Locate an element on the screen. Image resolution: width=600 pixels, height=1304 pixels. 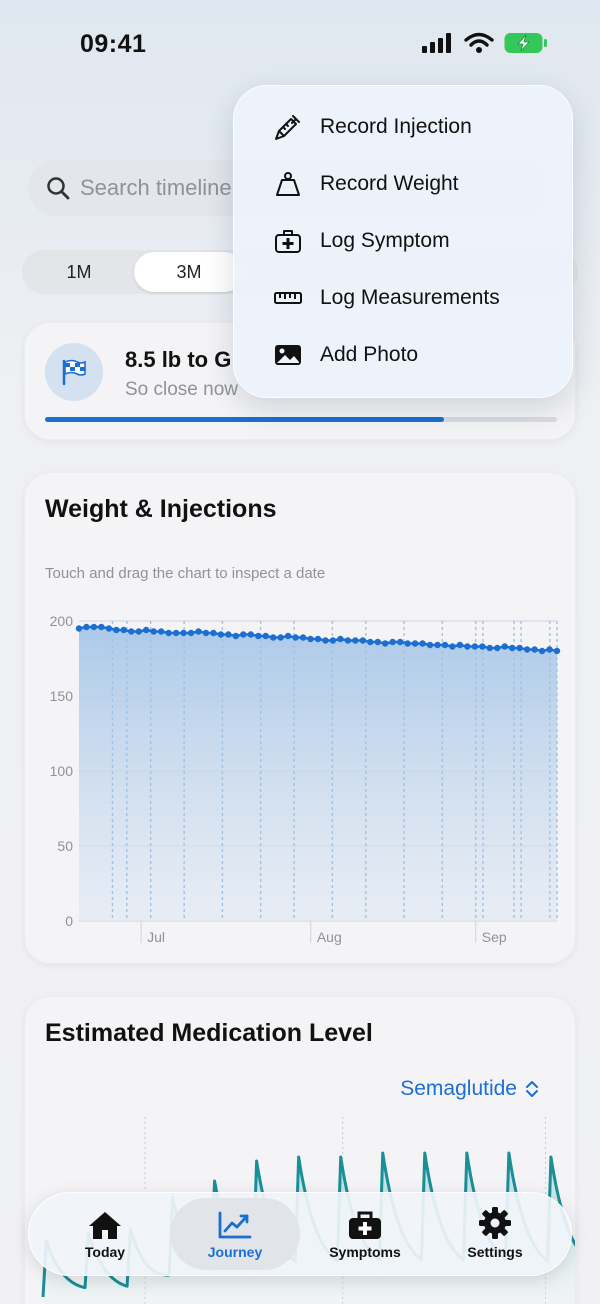
status-time: 09:41 is located at coordinates (113, 44).